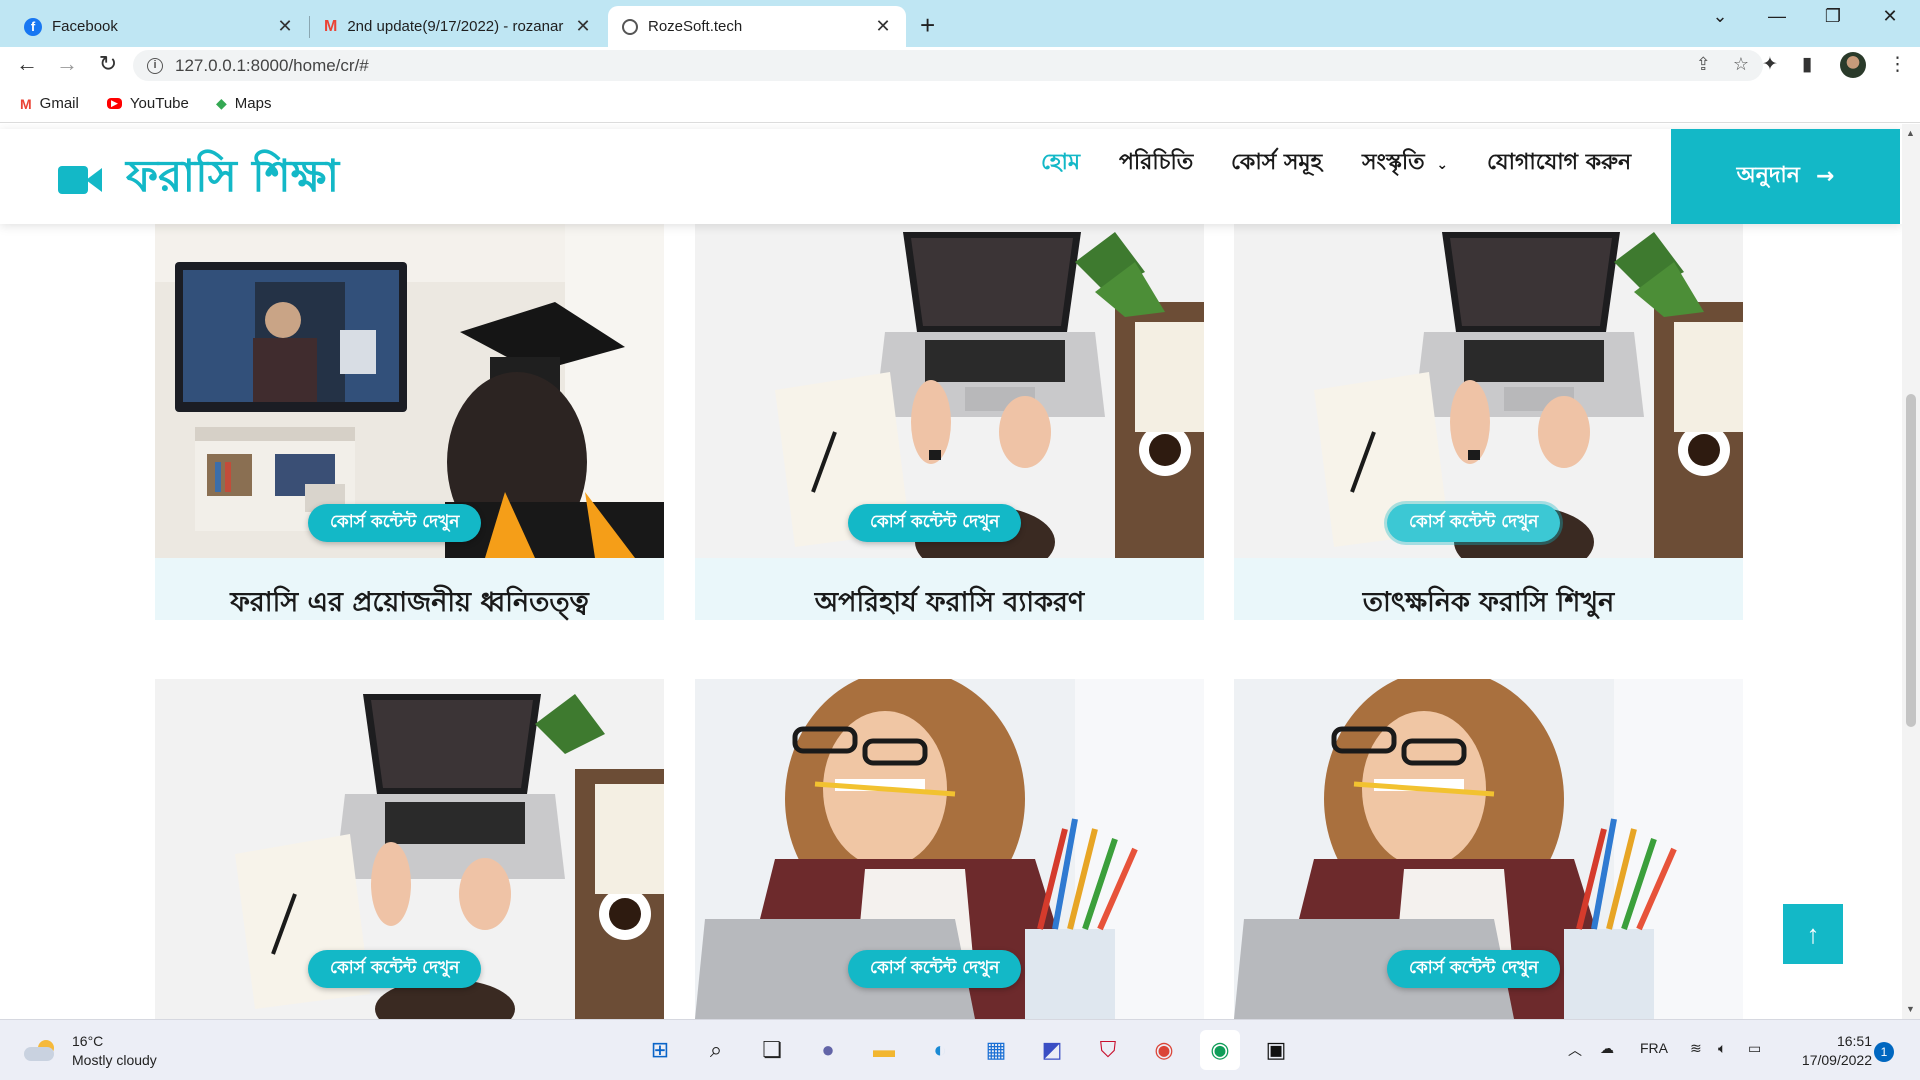 This screenshot has width=1920, height=1080. What do you see at coordinates (1910, 133) in the screenshot?
I see `scroll-up-icon: ▲` at bounding box center [1910, 133].